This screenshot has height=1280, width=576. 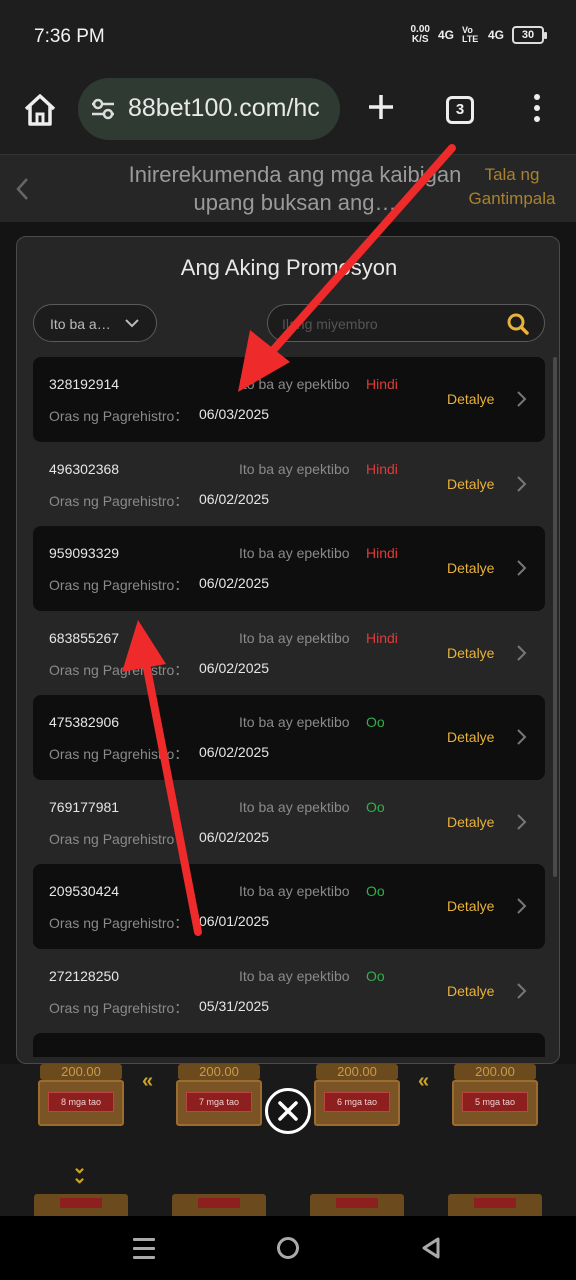 I want to click on signal-4g-icon: 4G, so click(x=445, y=35).